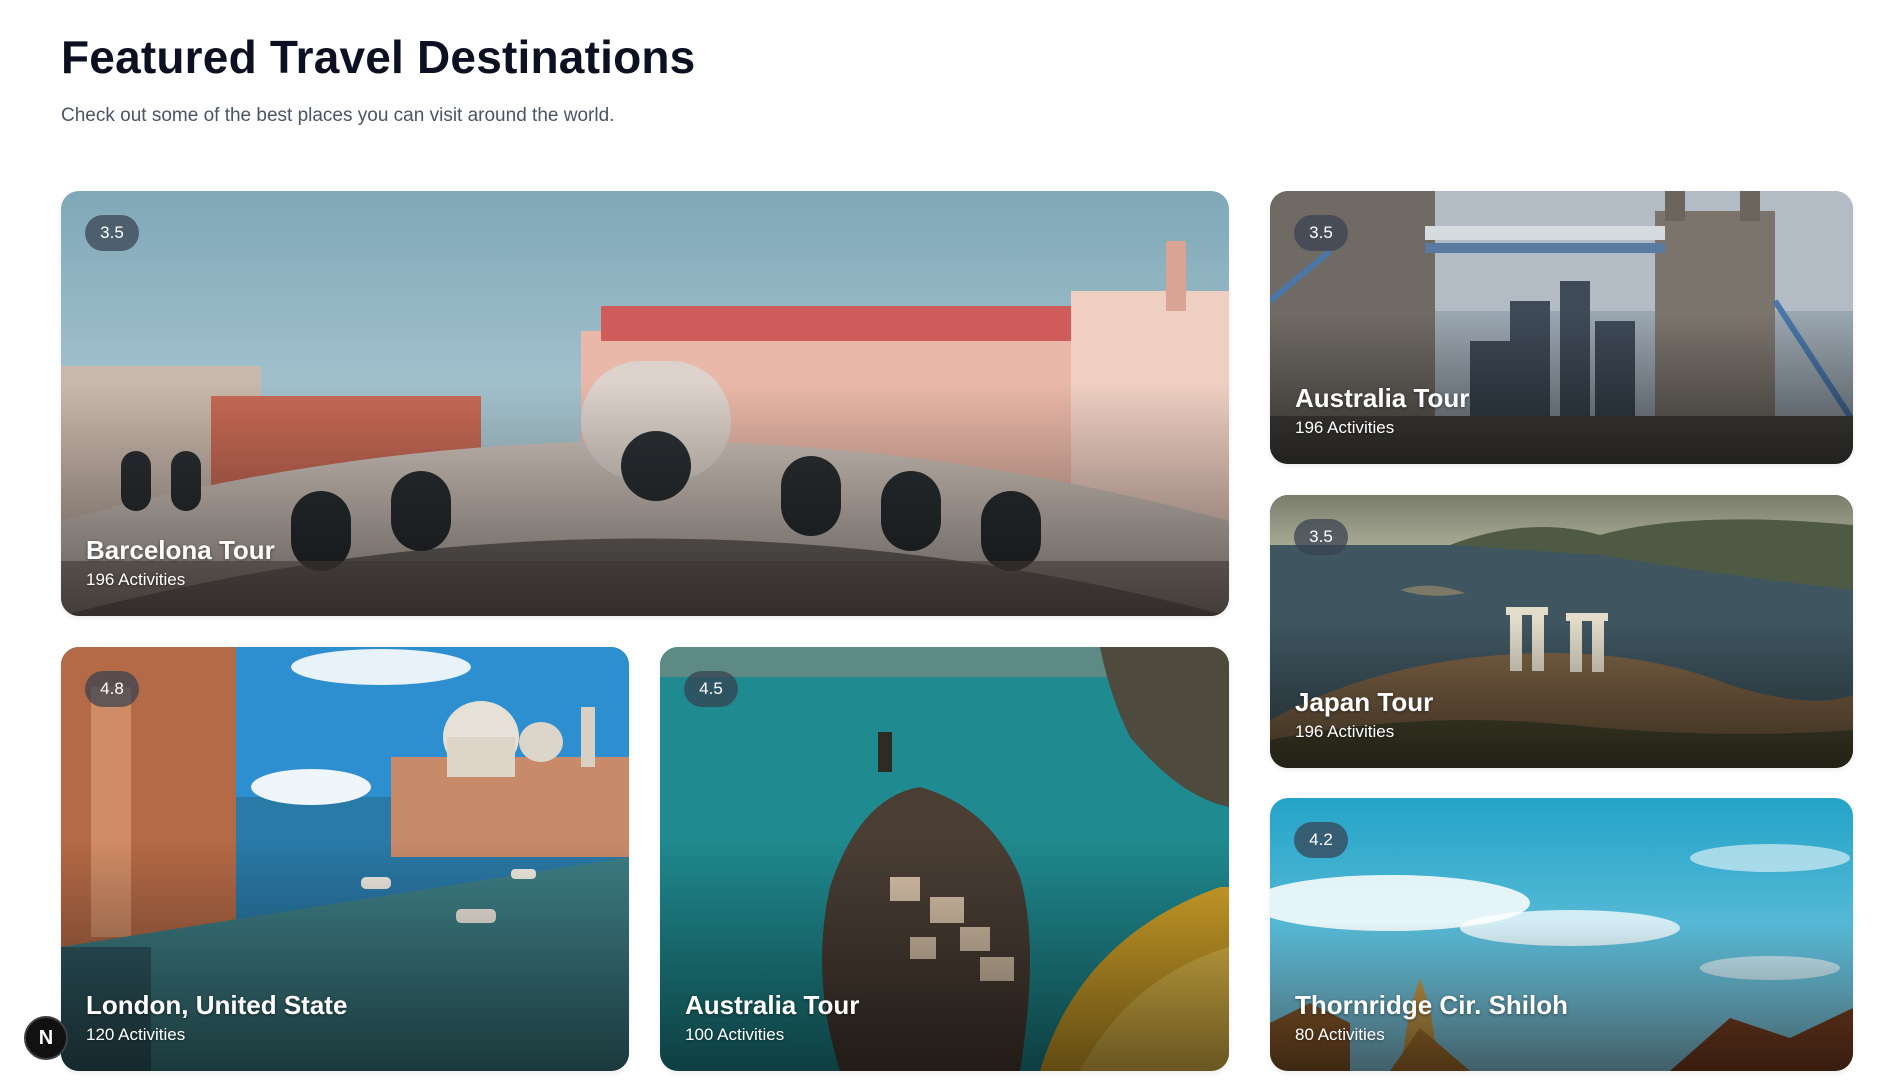 This screenshot has width=1900, height=1080. I want to click on card-title: Thornridge Cir. Shiloh, so click(1431, 1005).